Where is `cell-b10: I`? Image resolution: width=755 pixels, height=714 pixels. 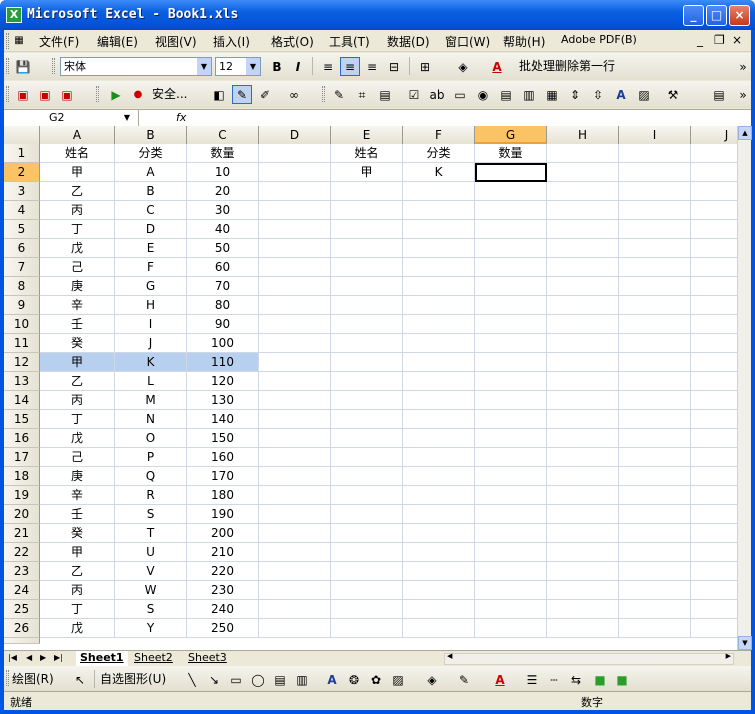
cell-b10: I is located at coordinates (151, 324).